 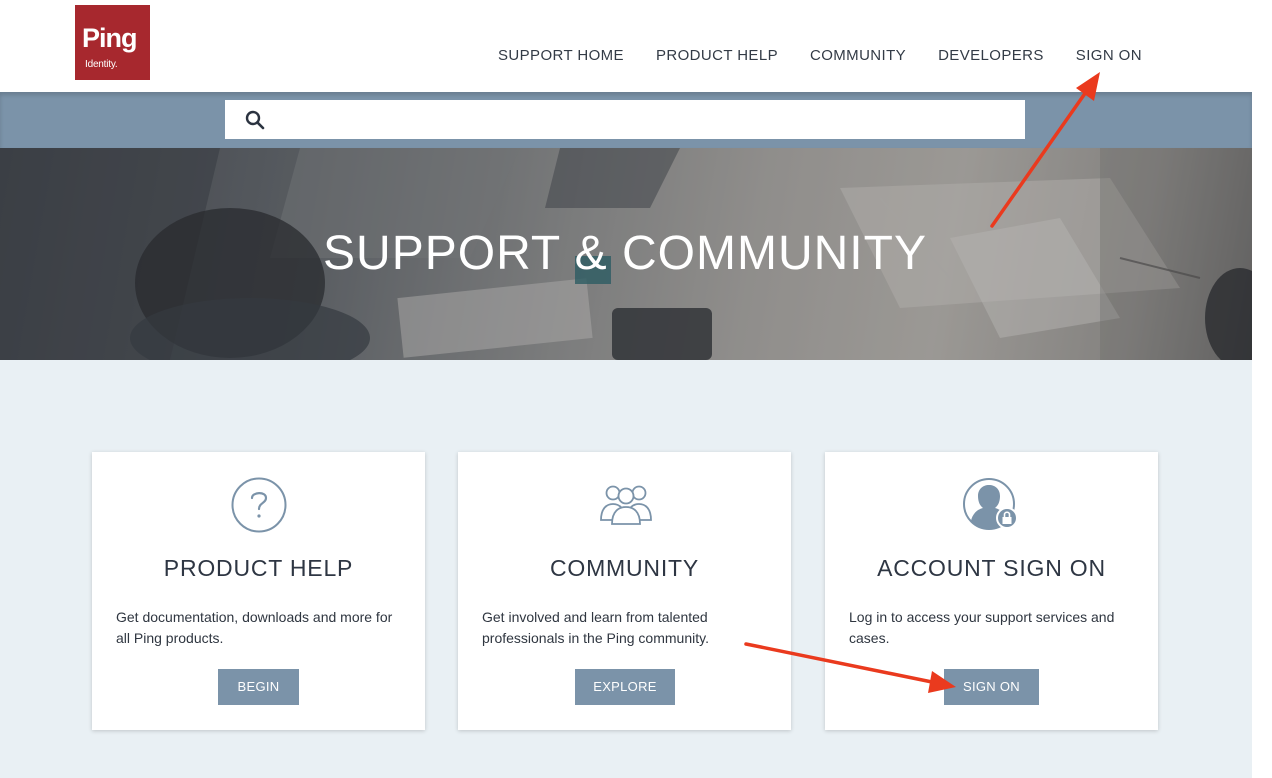 I want to click on card-title: ACCOUNT SIGN ON, so click(x=991, y=568).